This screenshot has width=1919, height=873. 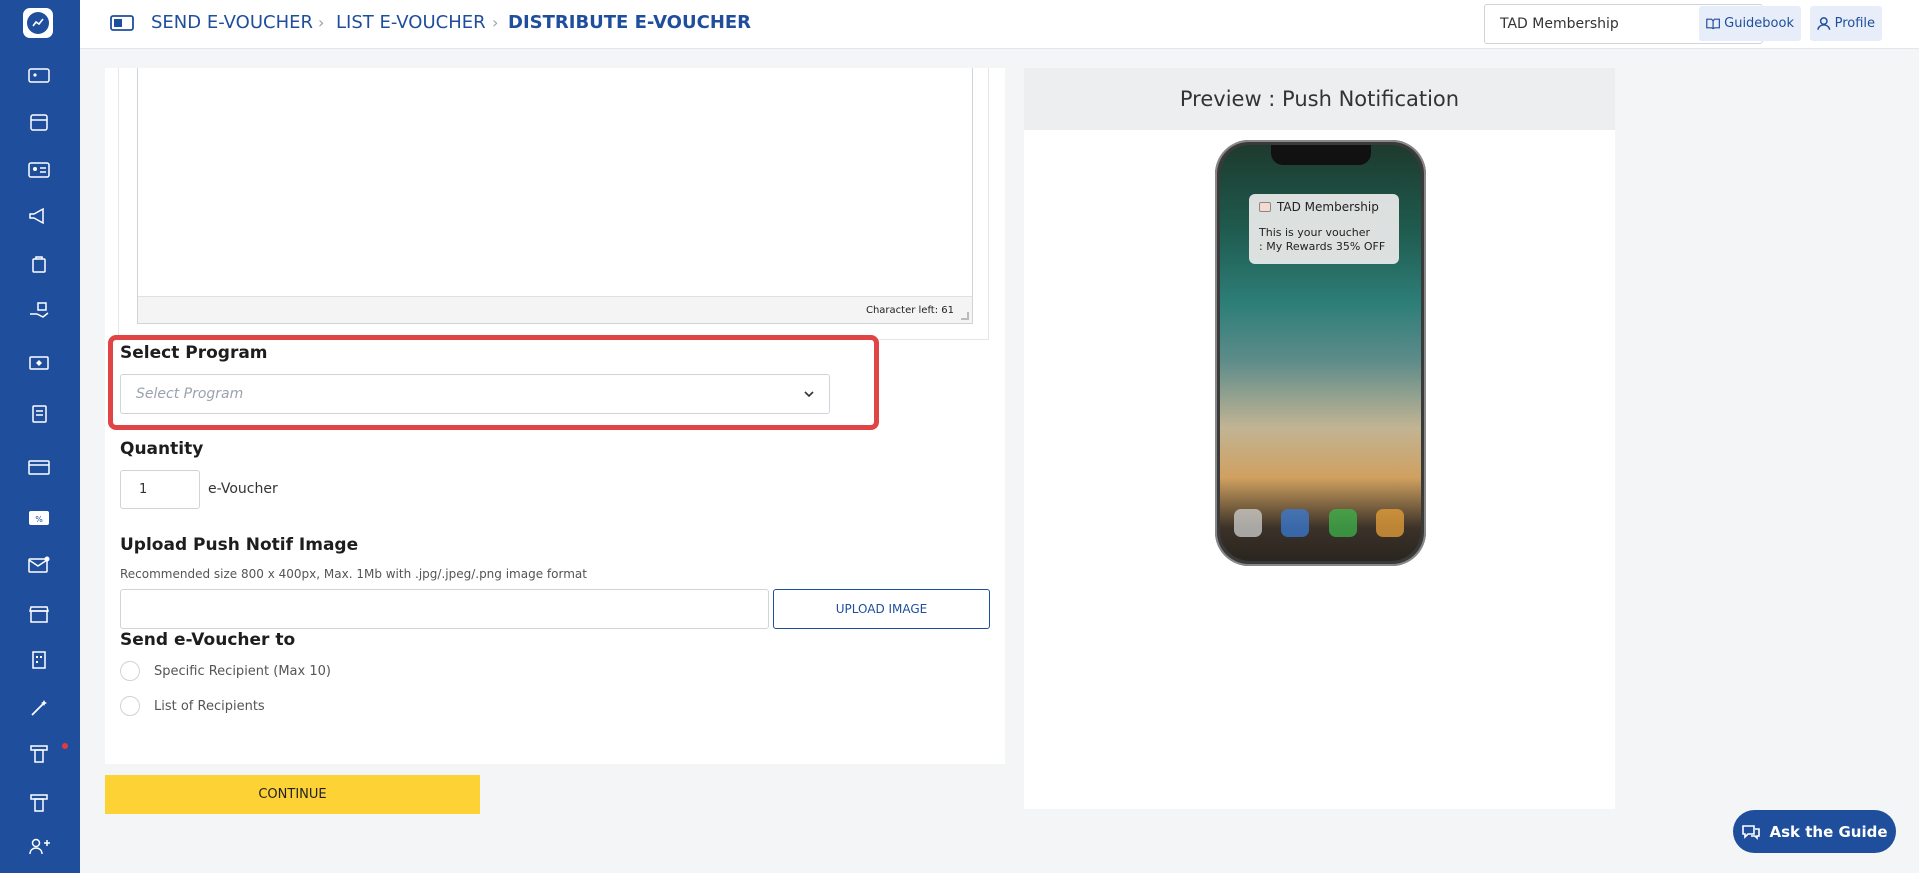 What do you see at coordinates (39, 803) in the screenshot?
I see `tad-brand-alt-icon` at bounding box center [39, 803].